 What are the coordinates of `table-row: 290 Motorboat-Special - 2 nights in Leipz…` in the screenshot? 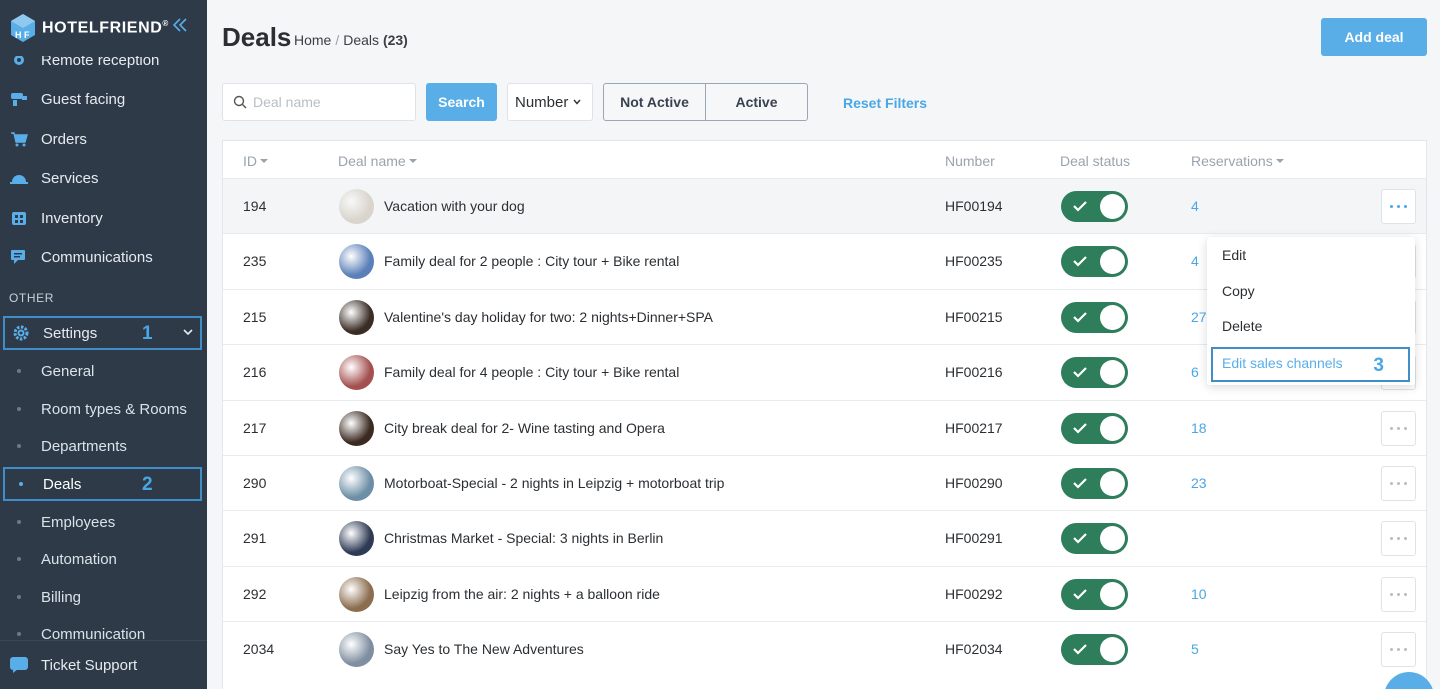 It's located at (824, 482).